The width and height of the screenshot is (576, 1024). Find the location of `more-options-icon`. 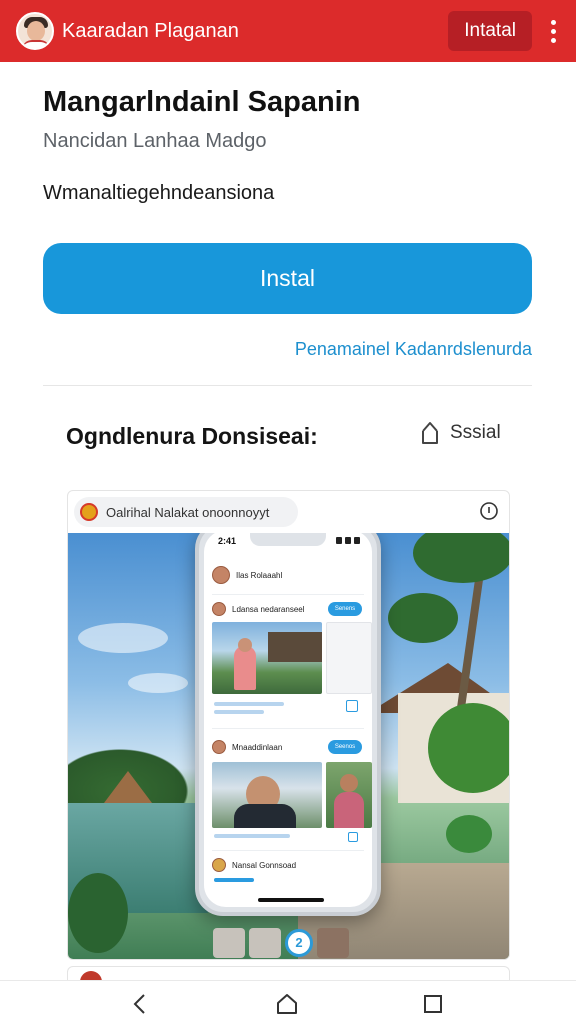

more-options-icon is located at coordinates (553, 31).